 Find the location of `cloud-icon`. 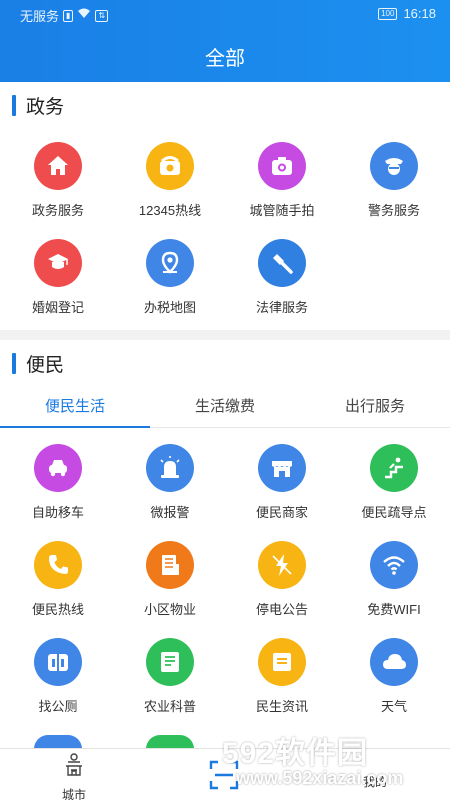

cloud-icon is located at coordinates (394, 662).